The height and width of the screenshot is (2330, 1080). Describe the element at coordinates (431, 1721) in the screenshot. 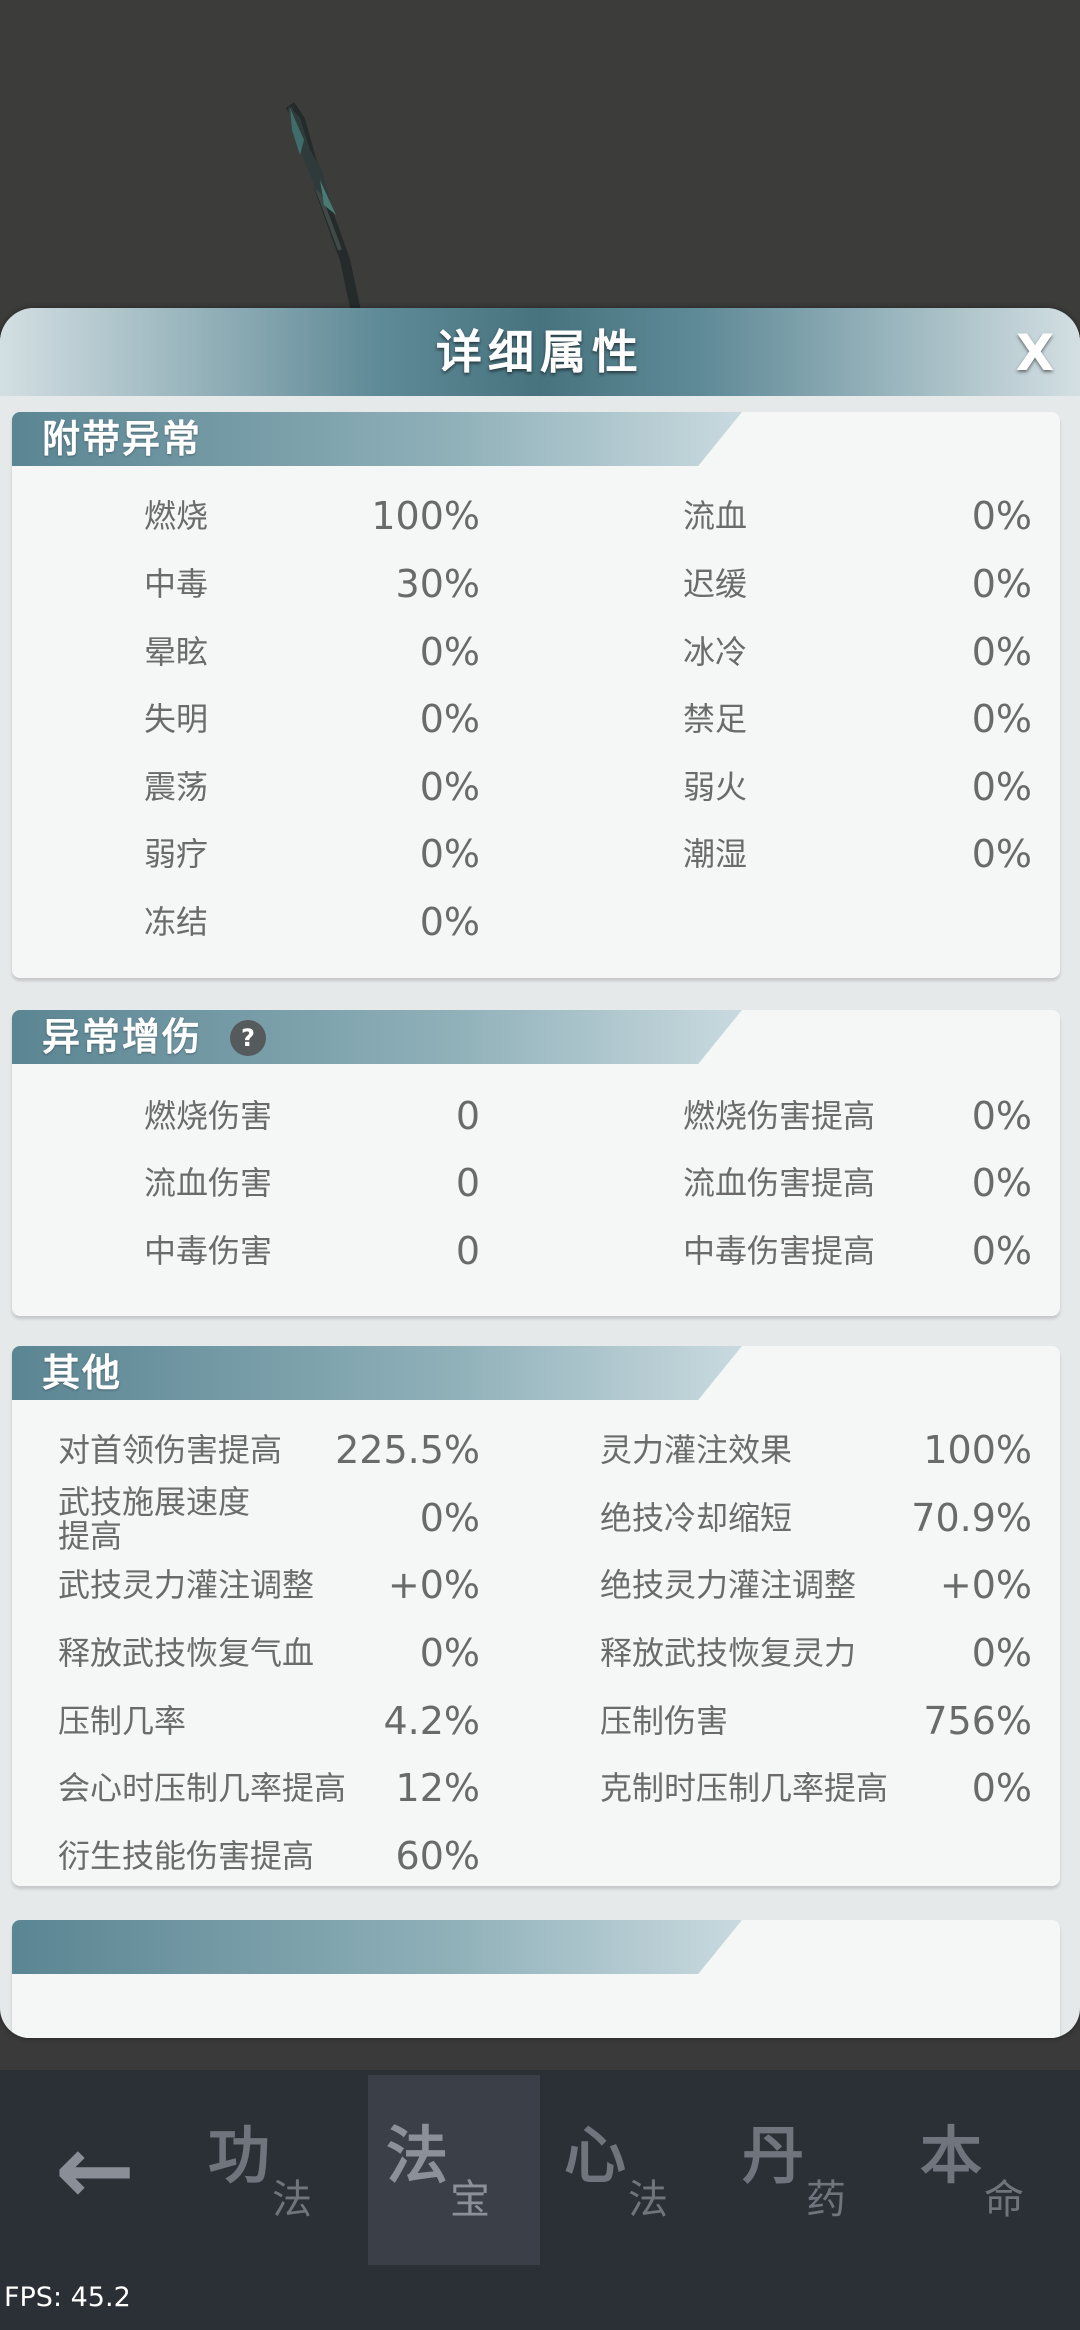

I see `stat-value: 4.2%` at that location.